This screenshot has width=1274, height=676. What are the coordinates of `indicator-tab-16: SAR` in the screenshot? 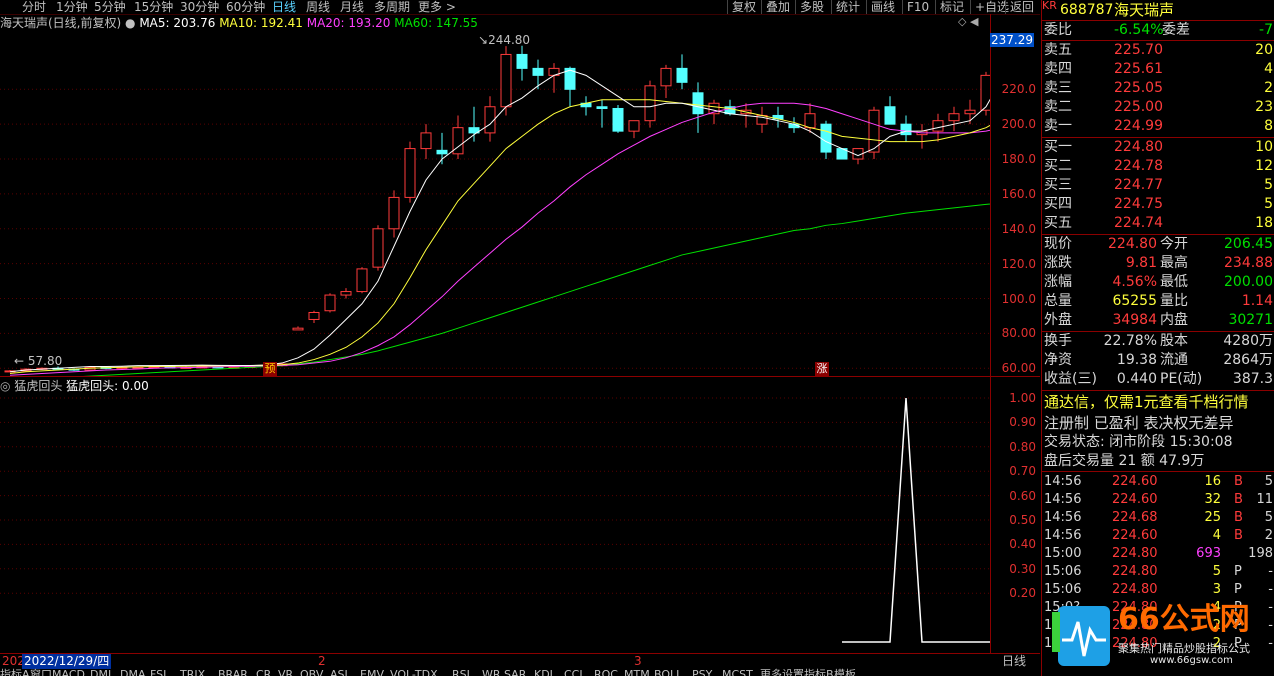 It's located at (515, 672).